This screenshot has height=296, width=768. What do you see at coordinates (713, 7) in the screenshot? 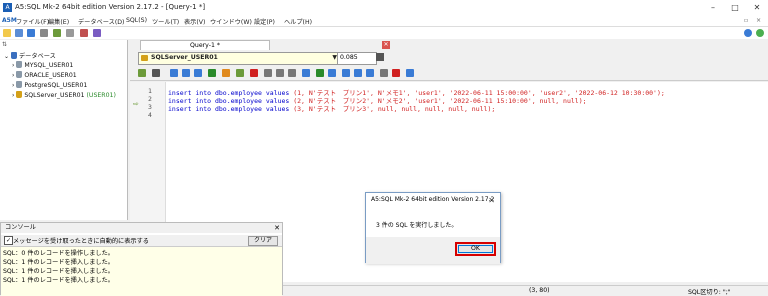
I see `minimize-button: –` at bounding box center [713, 7].